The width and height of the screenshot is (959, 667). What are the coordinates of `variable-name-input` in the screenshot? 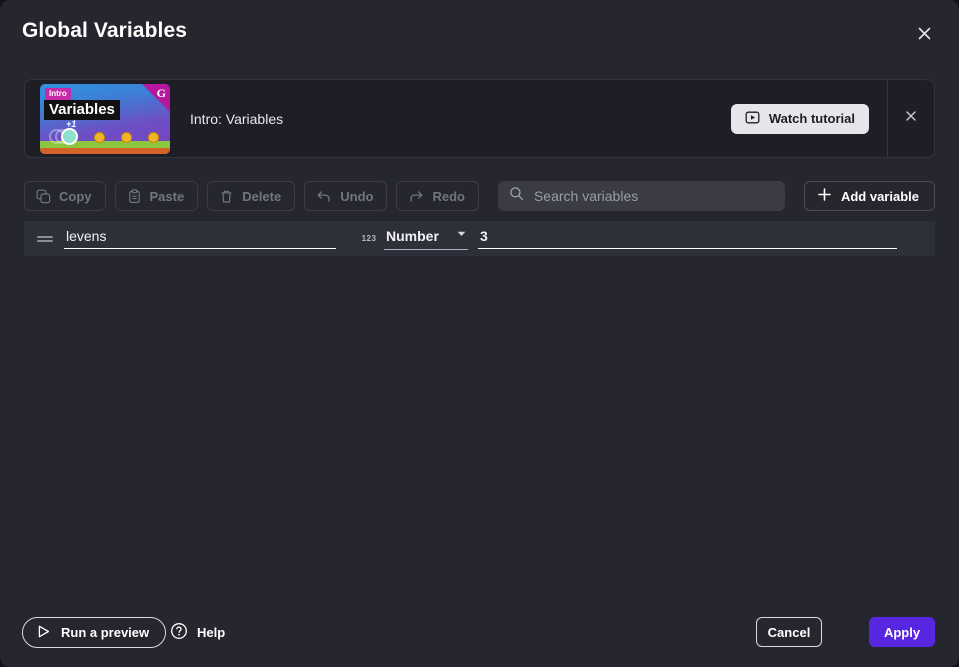 It's located at (200, 238).